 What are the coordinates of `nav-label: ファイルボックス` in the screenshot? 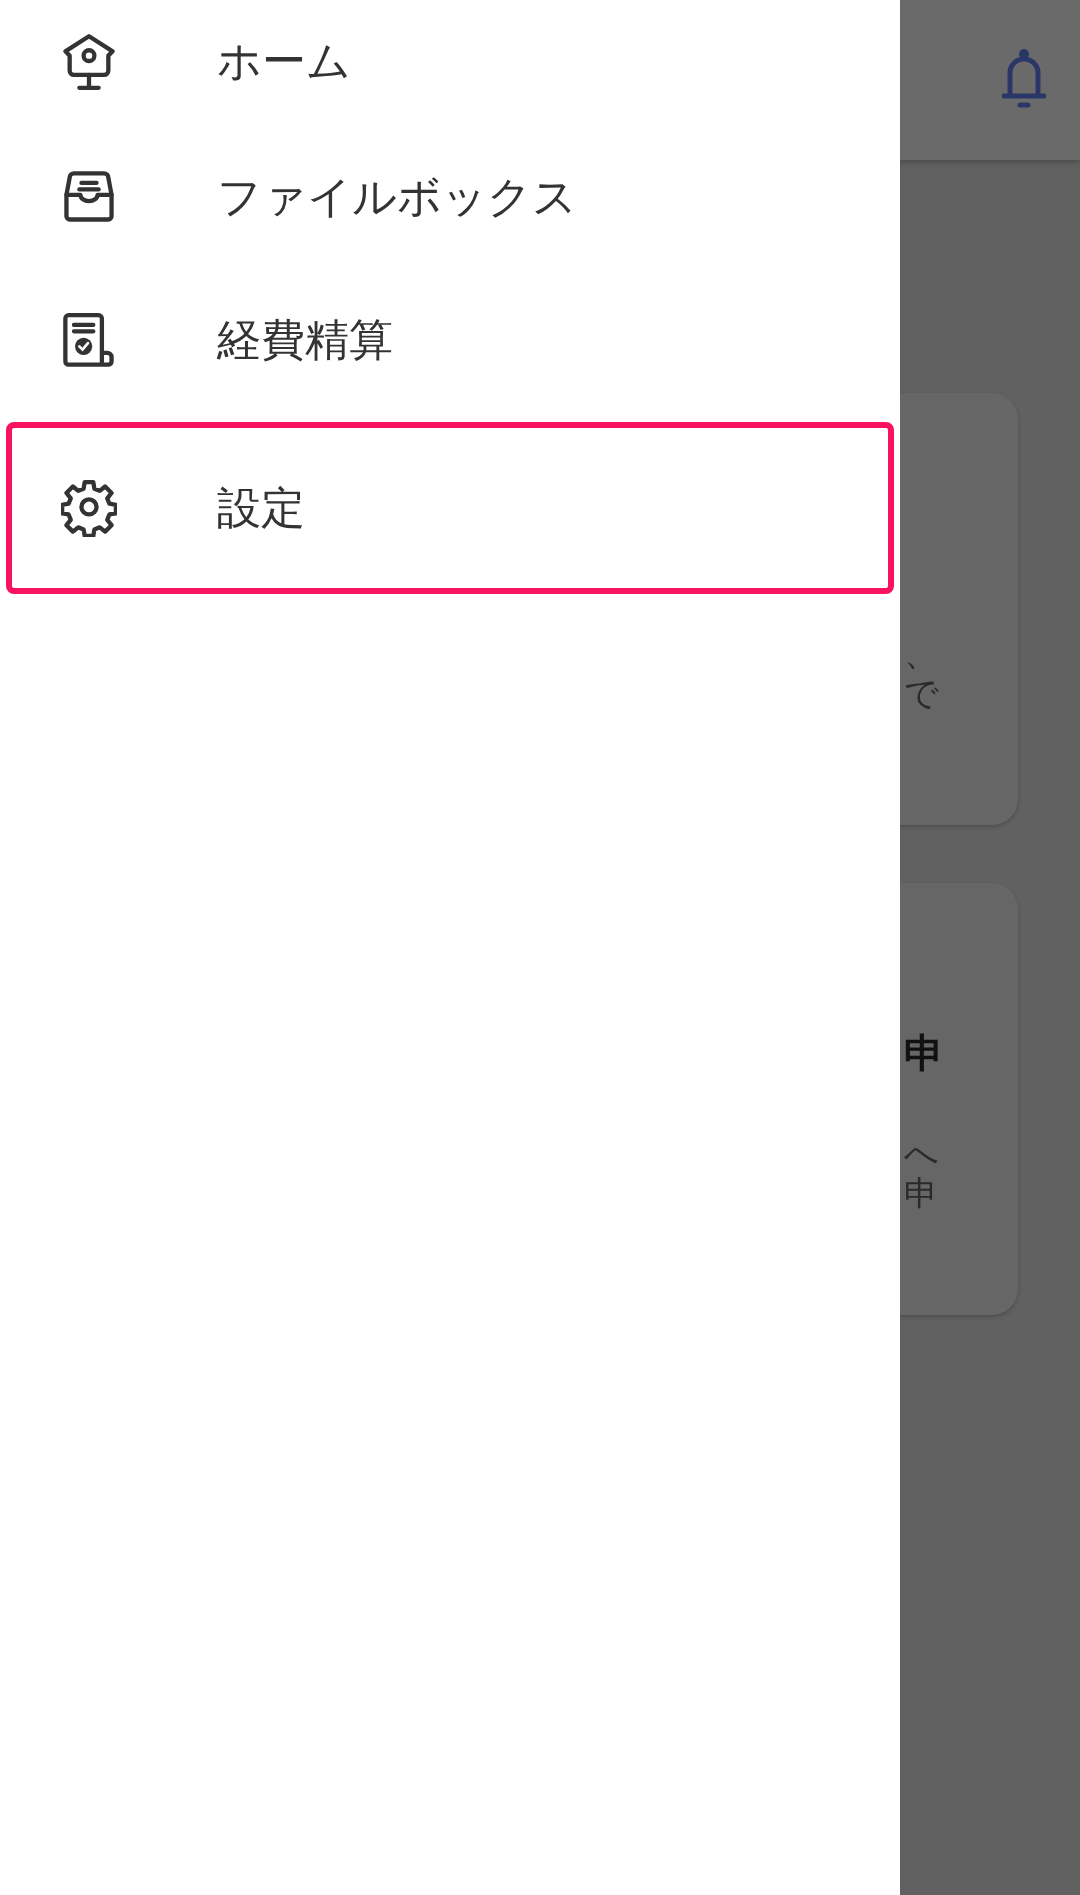 It's located at (397, 197).